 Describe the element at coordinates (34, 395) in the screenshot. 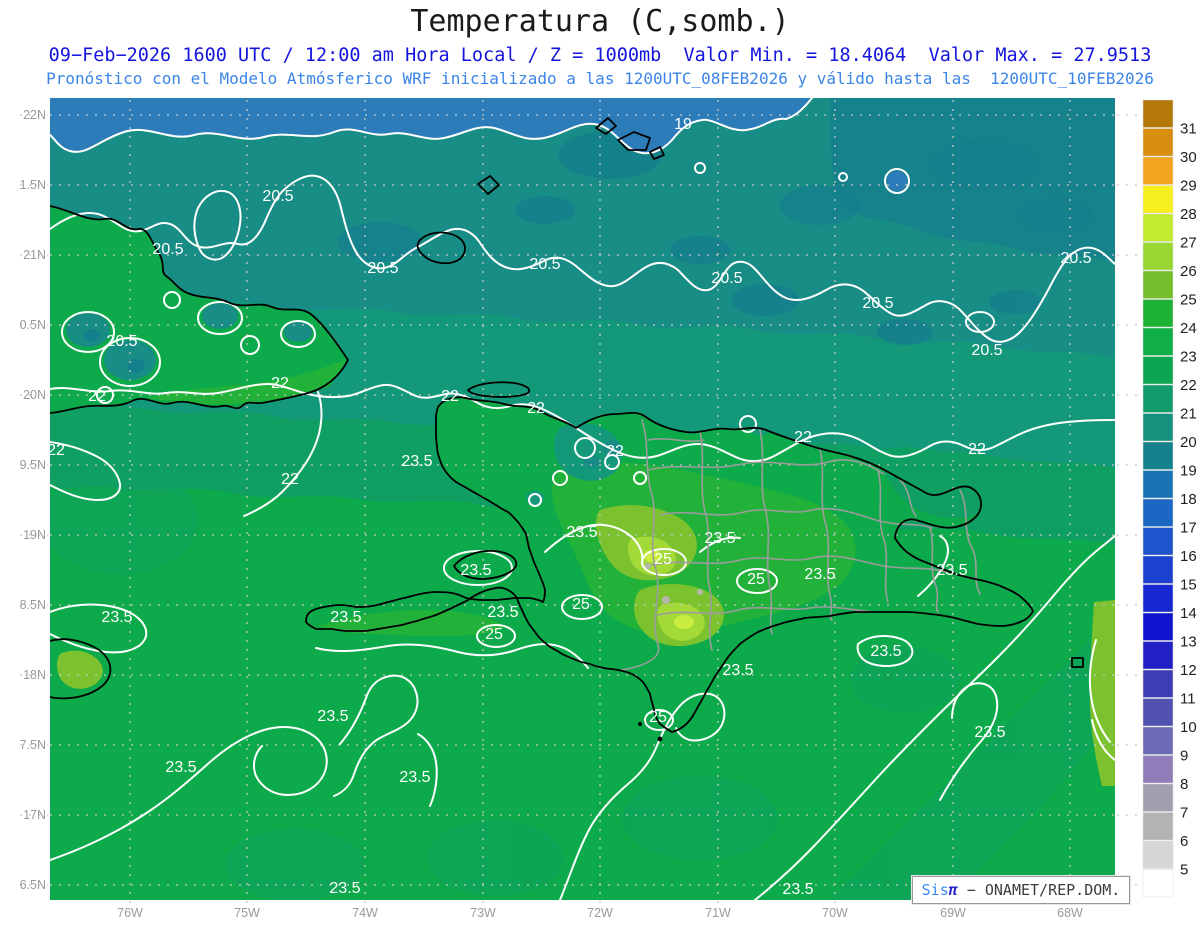

I see `svg-text: 20N` at that location.